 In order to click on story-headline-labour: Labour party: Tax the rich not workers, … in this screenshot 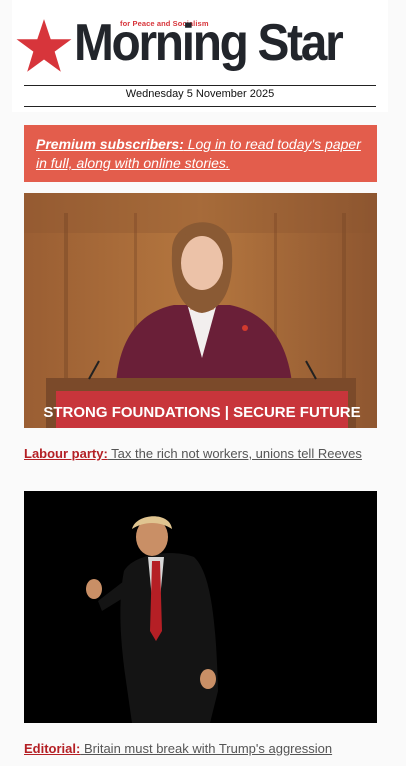, I will do `click(200, 453)`.